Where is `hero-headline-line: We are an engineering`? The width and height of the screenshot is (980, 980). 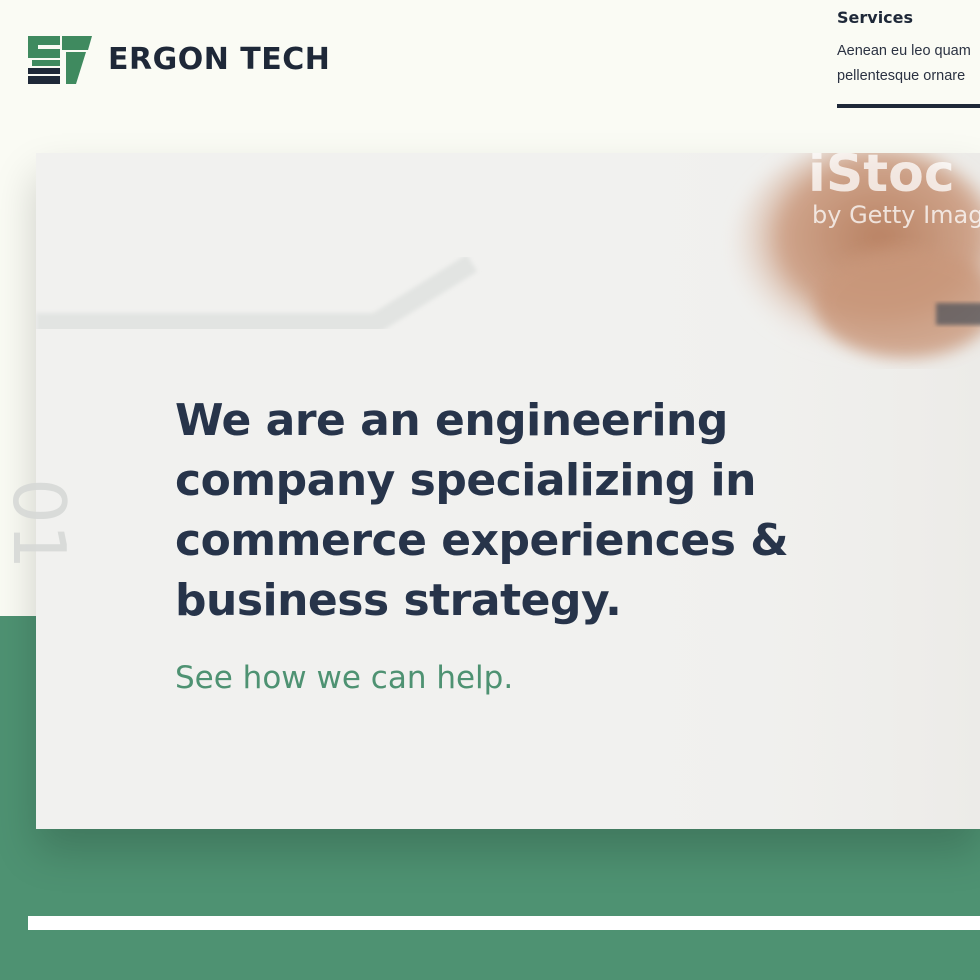
hero-headline-line: We are an engineering is located at coordinates (451, 420).